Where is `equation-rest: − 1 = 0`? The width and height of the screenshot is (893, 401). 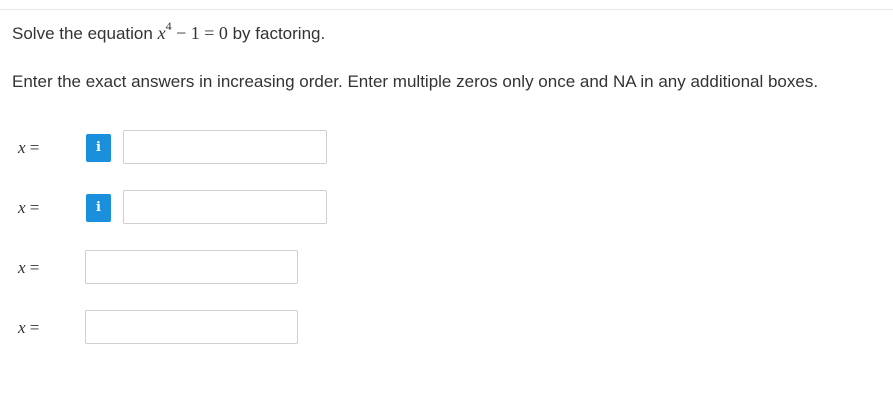 equation-rest: − 1 = 0 is located at coordinates (199, 33).